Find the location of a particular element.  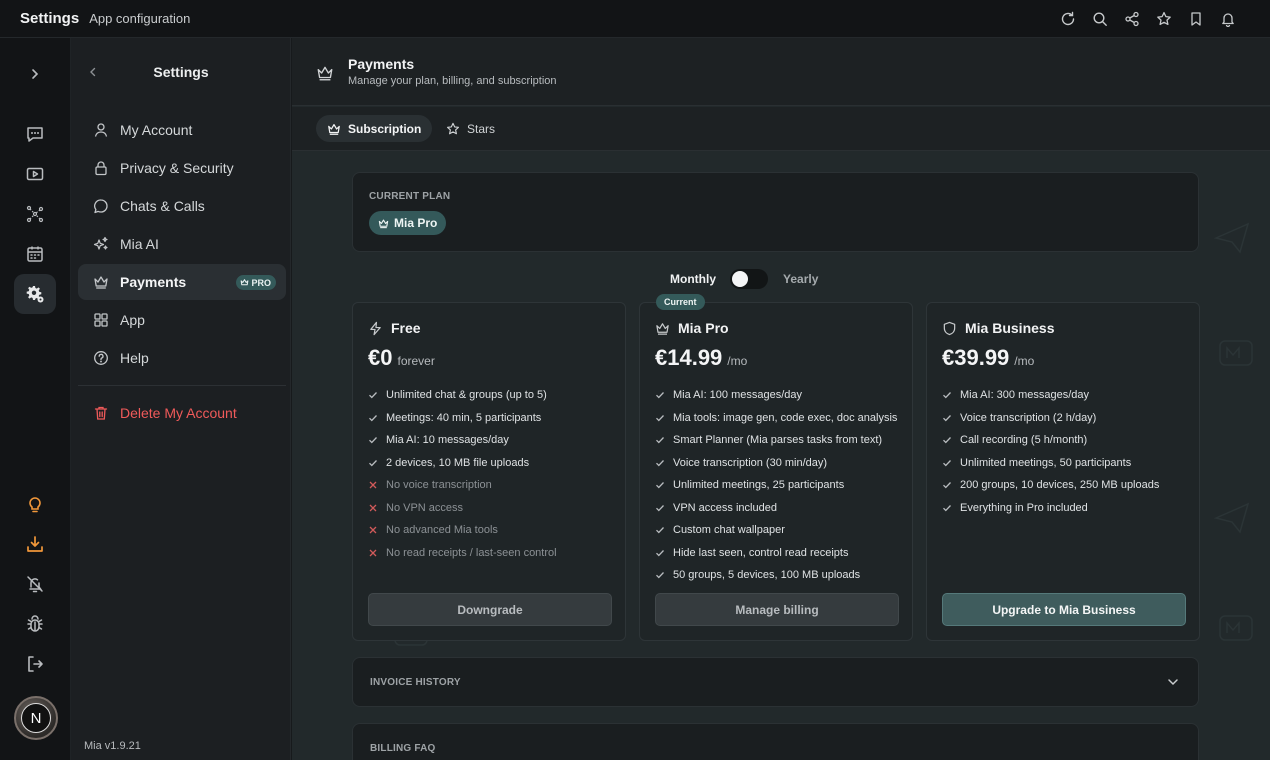

sidebar-item-help: Help is located at coordinates (182, 358).